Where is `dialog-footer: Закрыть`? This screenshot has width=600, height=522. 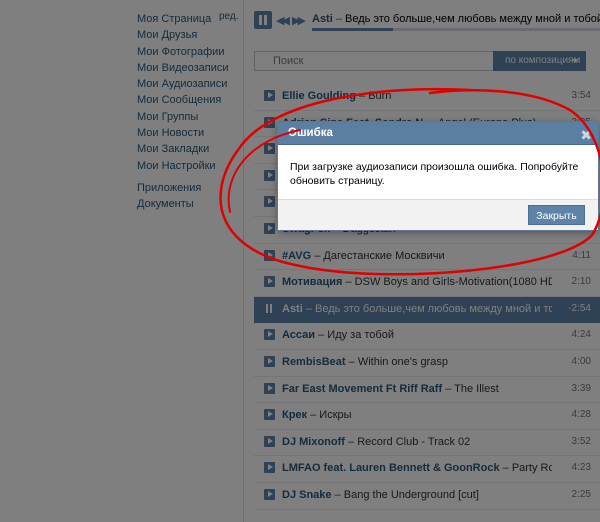 dialog-footer: Закрыть is located at coordinates (438, 214).